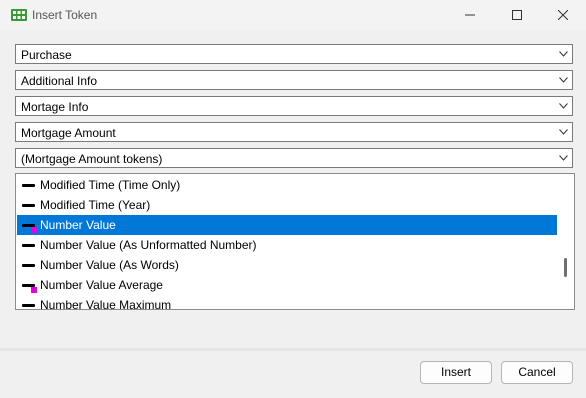  What do you see at coordinates (287, 285) in the screenshot?
I see `list-item: Number Value Average` at bounding box center [287, 285].